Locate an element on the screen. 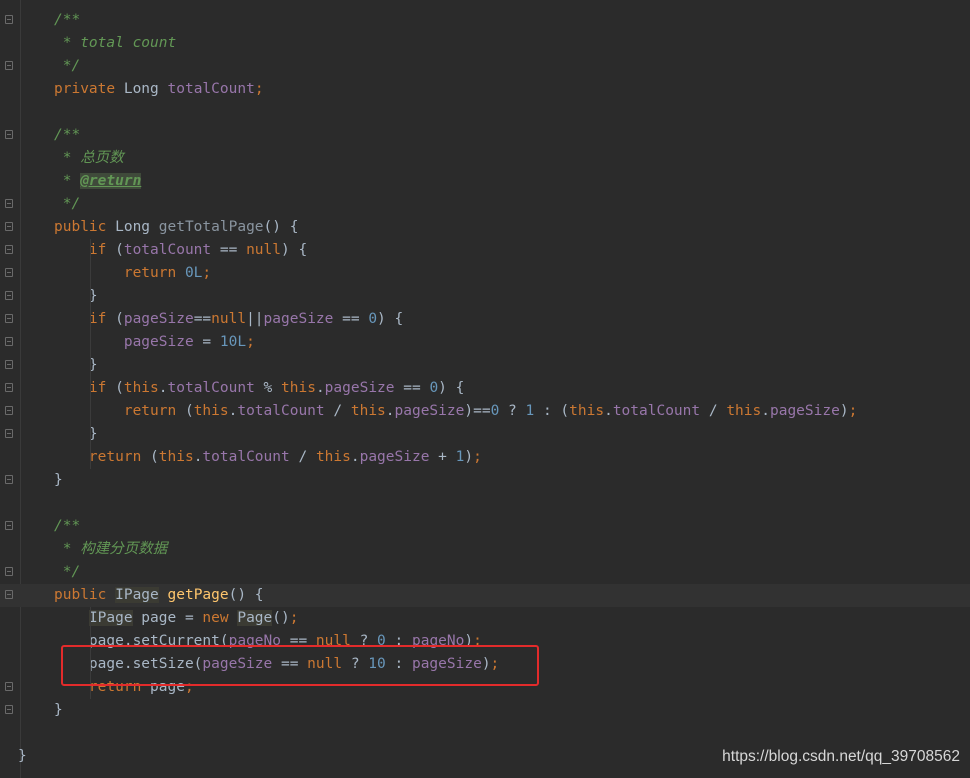 The width and height of the screenshot is (970, 778). code-token: public is located at coordinates (85, 595).